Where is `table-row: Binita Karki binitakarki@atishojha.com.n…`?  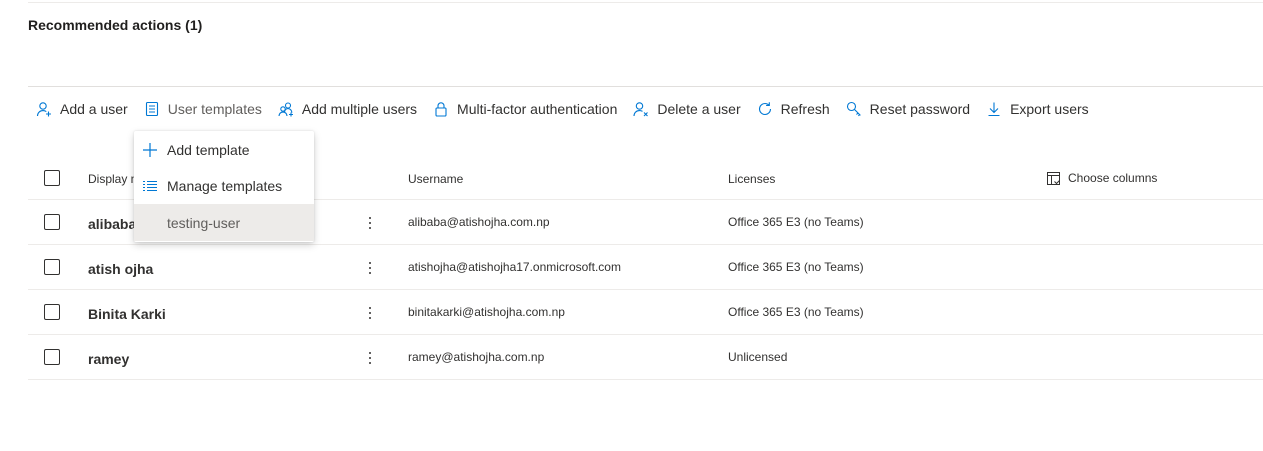 table-row: Binita Karki binitakarki@atishojha.com.n… is located at coordinates (645, 312).